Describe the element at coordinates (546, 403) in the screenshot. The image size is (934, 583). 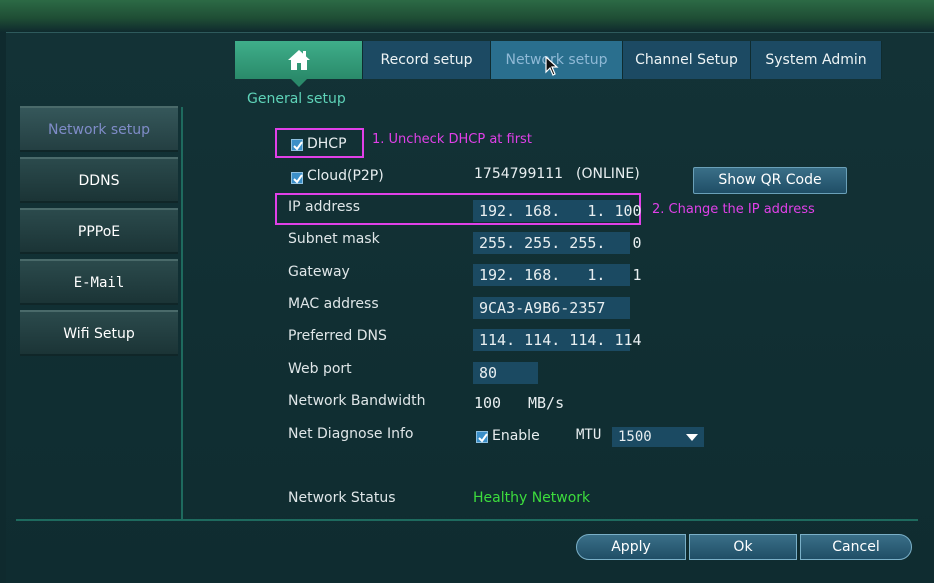
I see `network-bandwidth-unit: MB/s` at that location.